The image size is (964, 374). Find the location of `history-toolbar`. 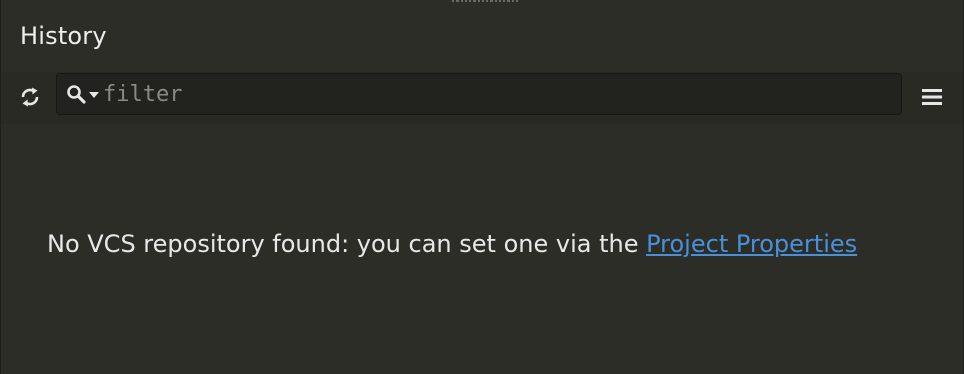

history-toolbar is located at coordinates (482, 98).